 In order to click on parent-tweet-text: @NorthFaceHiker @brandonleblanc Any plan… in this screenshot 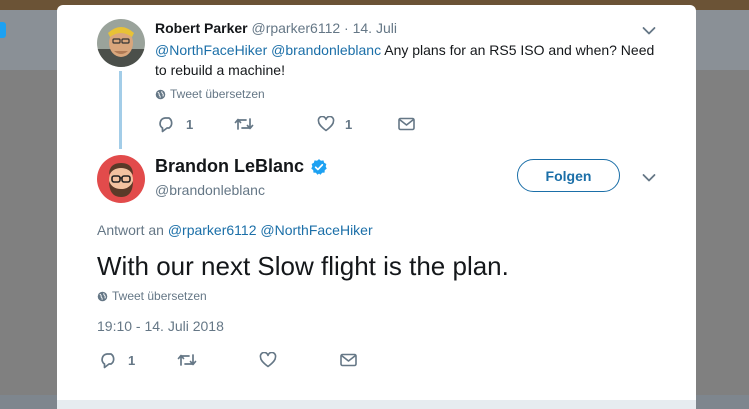, I will do `click(405, 60)`.